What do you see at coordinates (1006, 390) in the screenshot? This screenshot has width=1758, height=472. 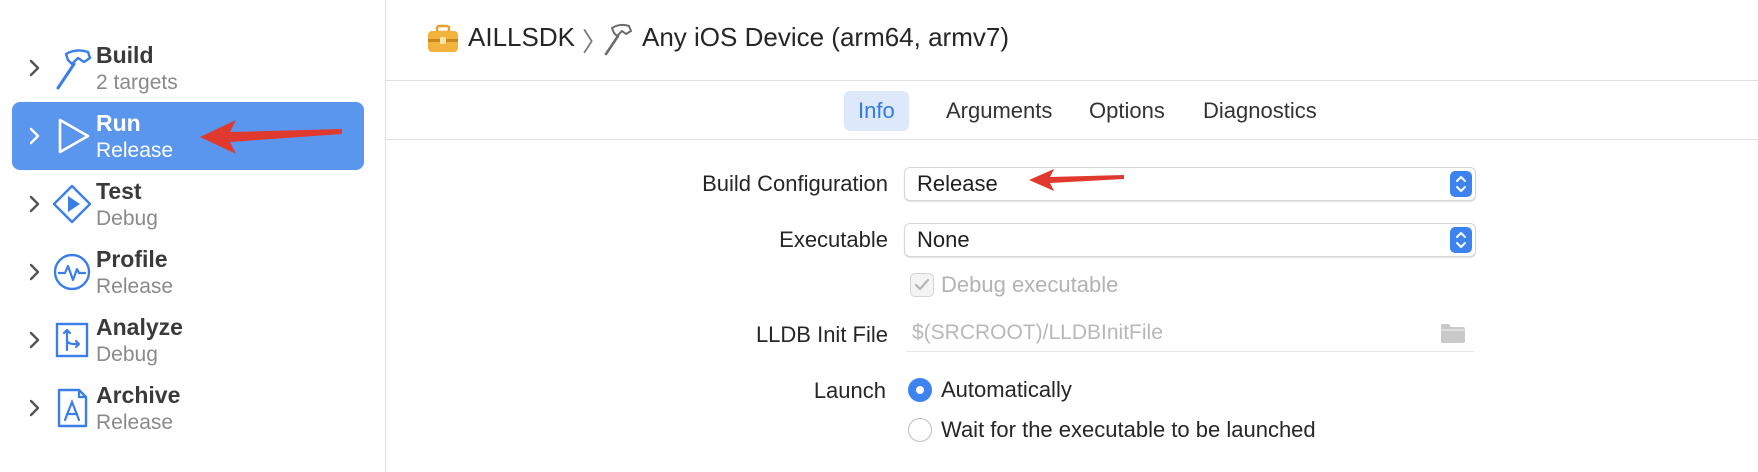 I see `launch-automatically-label: Automatically` at bounding box center [1006, 390].